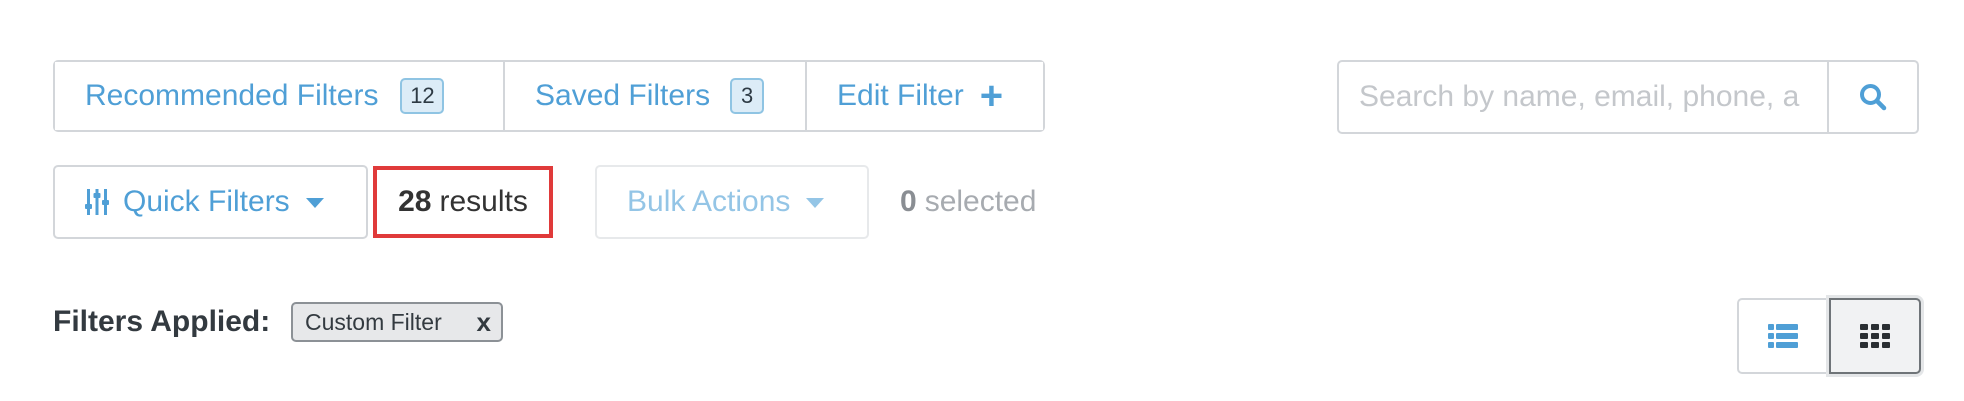 The height and width of the screenshot is (401, 1964). What do you see at coordinates (908, 201) in the screenshot?
I see `selected-number: 0` at bounding box center [908, 201].